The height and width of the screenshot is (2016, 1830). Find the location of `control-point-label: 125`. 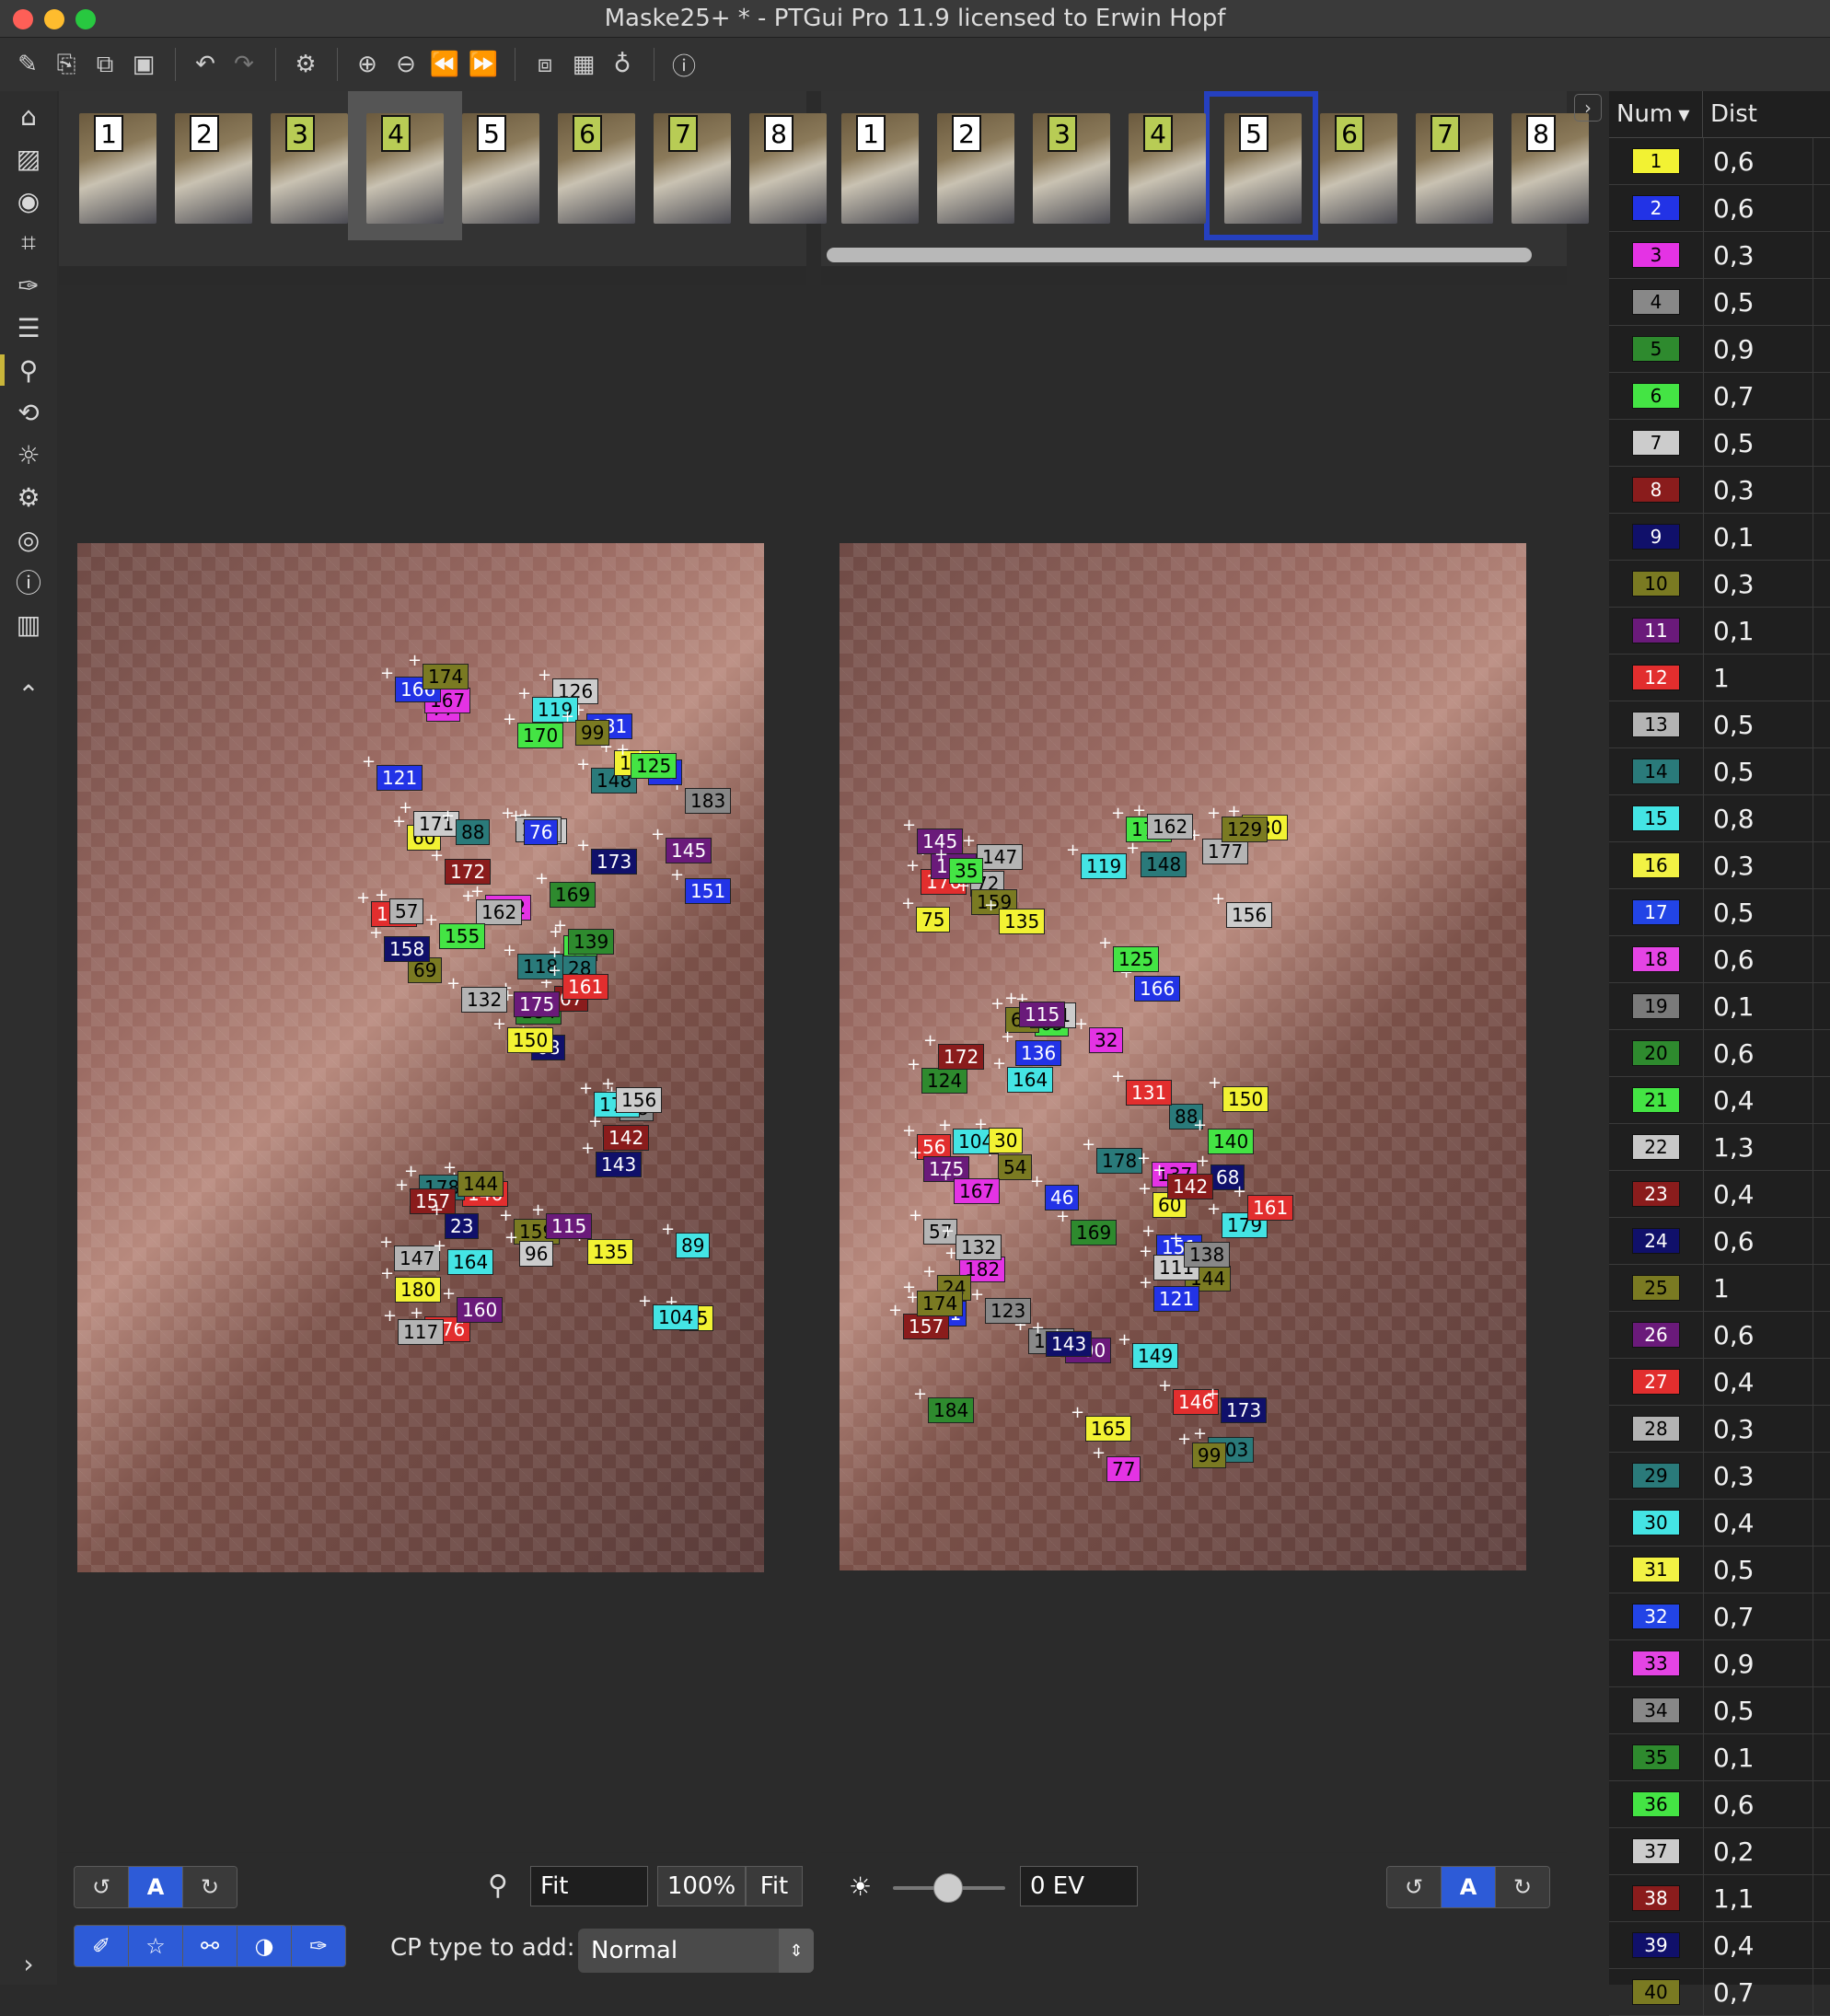

control-point-label: 125 is located at coordinates (654, 766).